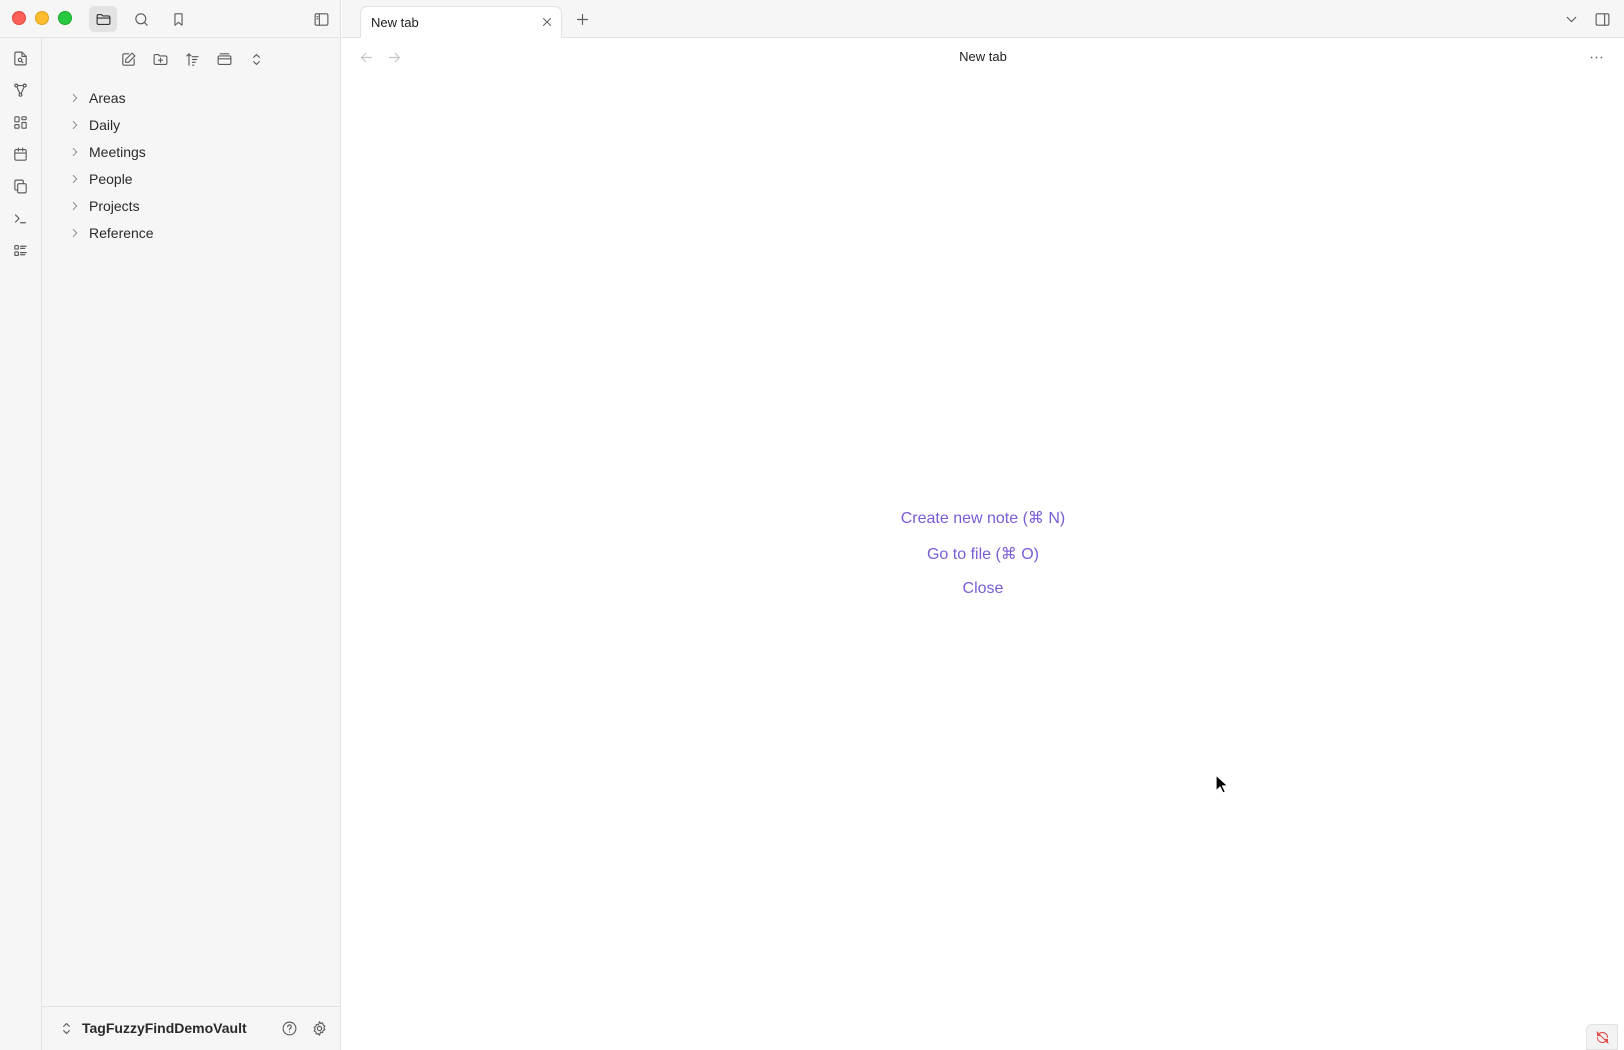  What do you see at coordinates (191, 97) in the screenshot?
I see `folder-item: Areas` at bounding box center [191, 97].